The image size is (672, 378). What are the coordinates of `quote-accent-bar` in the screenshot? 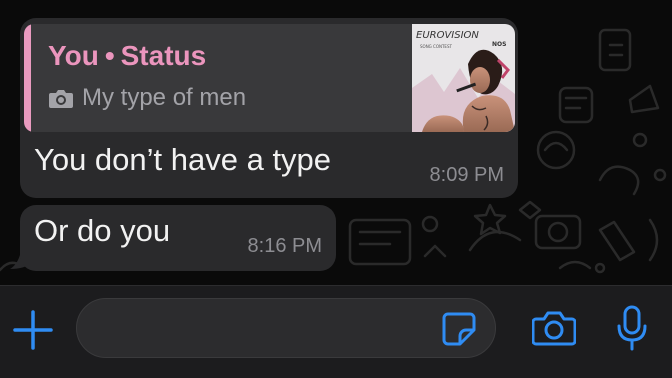 It's located at (27, 78).